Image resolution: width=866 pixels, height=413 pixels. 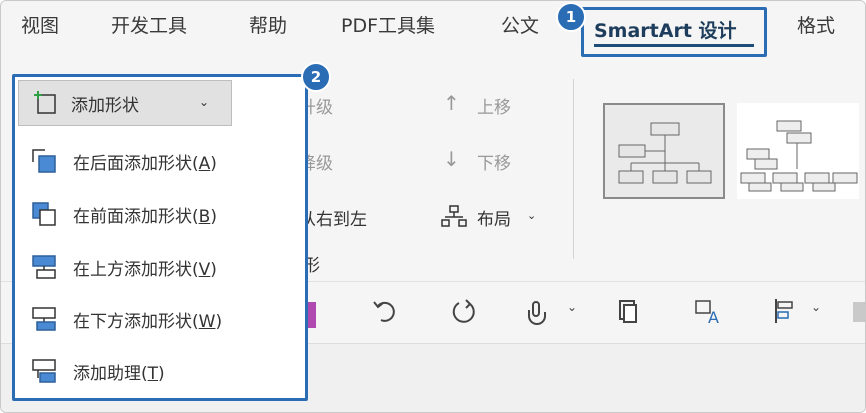 I want to click on menu-item-add-shape-below: 在下方添加形状(W), so click(x=161, y=319).